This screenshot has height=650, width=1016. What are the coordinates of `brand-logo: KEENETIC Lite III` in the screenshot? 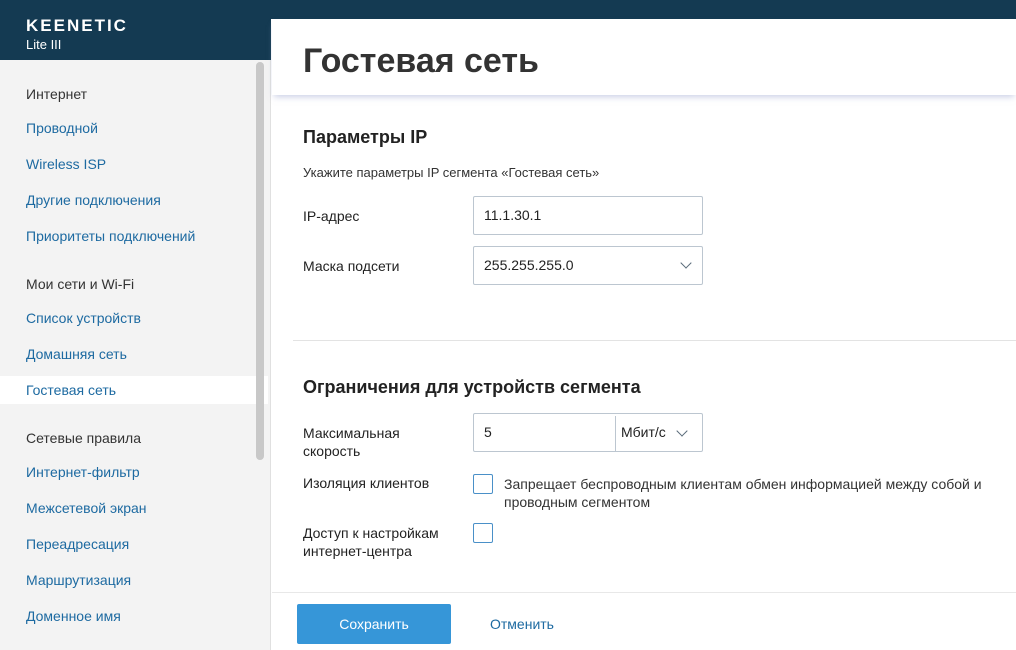 It's located at (135, 30).